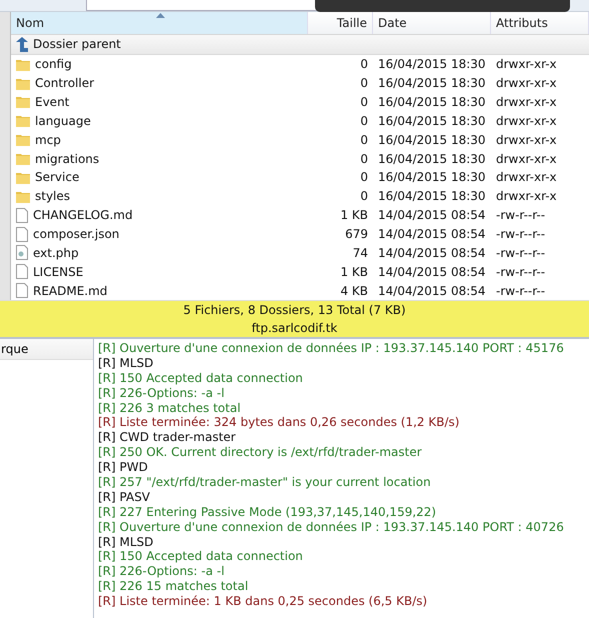  What do you see at coordinates (48, 139) in the screenshot?
I see `file-name: mcp` at bounding box center [48, 139].